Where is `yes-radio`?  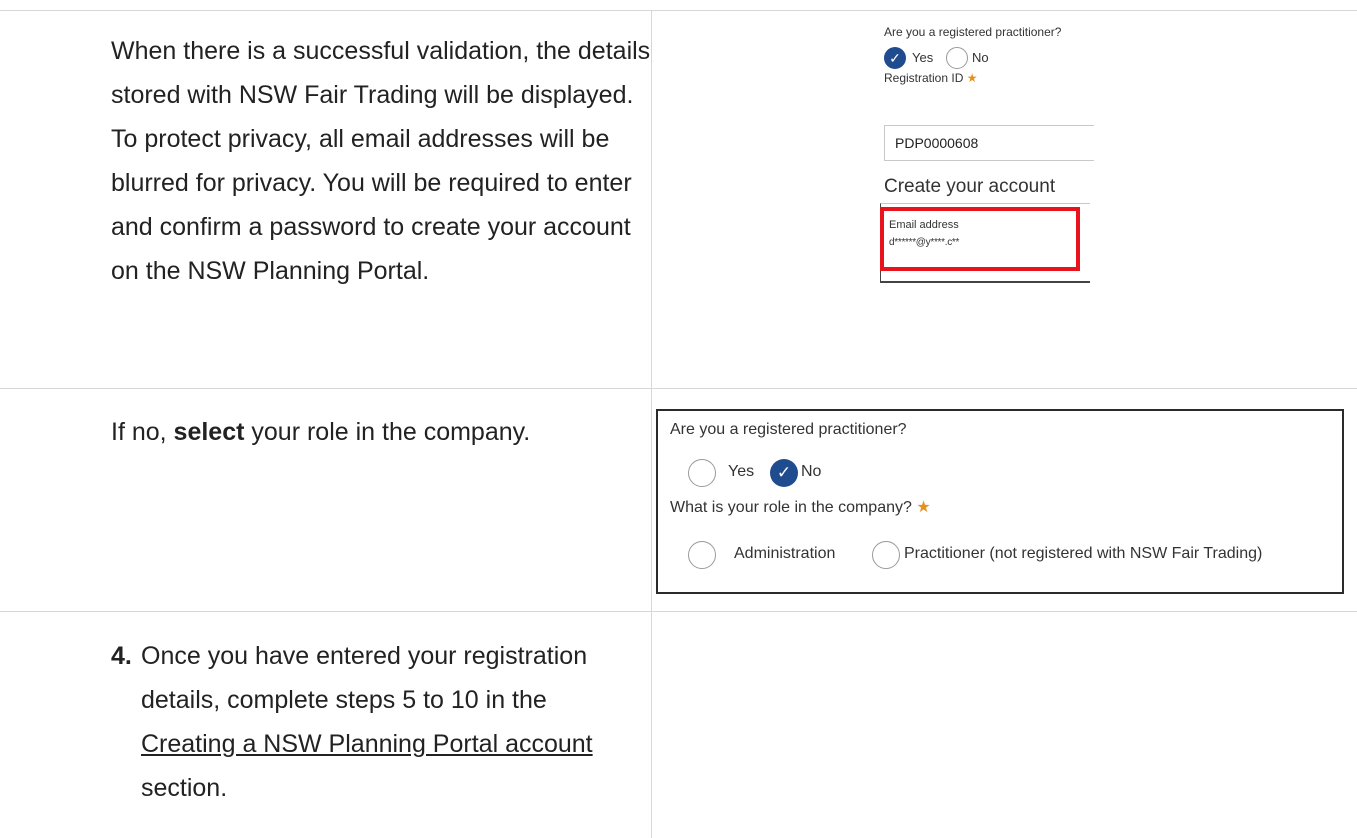 yes-radio is located at coordinates (702, 473).